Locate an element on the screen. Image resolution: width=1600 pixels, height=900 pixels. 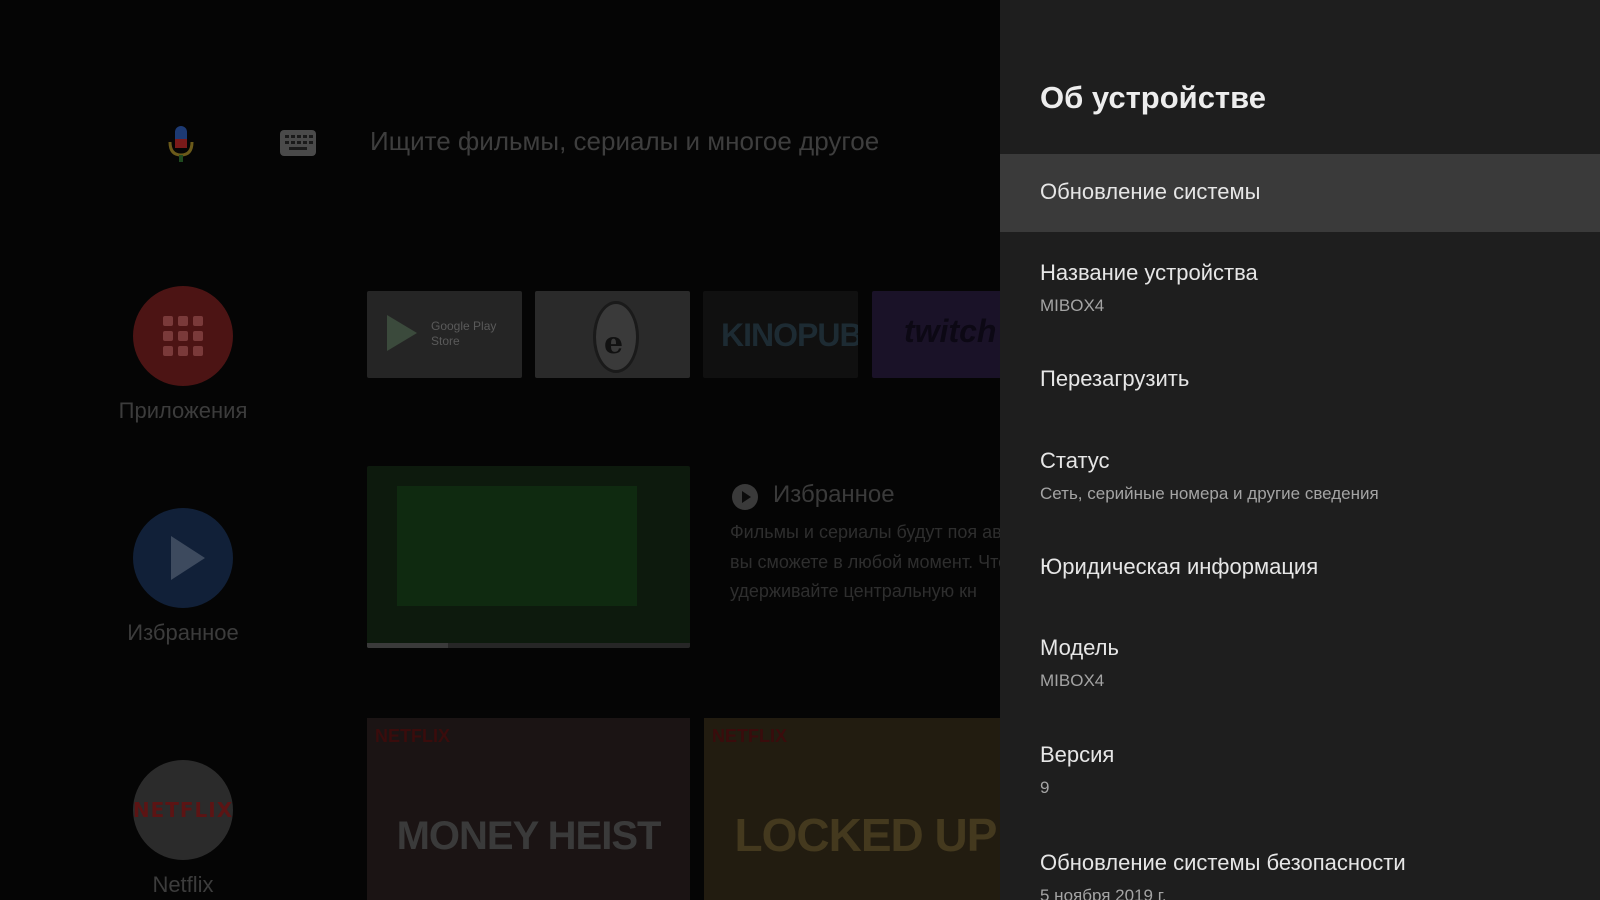
play-icon is located at coordinates (183, 558).